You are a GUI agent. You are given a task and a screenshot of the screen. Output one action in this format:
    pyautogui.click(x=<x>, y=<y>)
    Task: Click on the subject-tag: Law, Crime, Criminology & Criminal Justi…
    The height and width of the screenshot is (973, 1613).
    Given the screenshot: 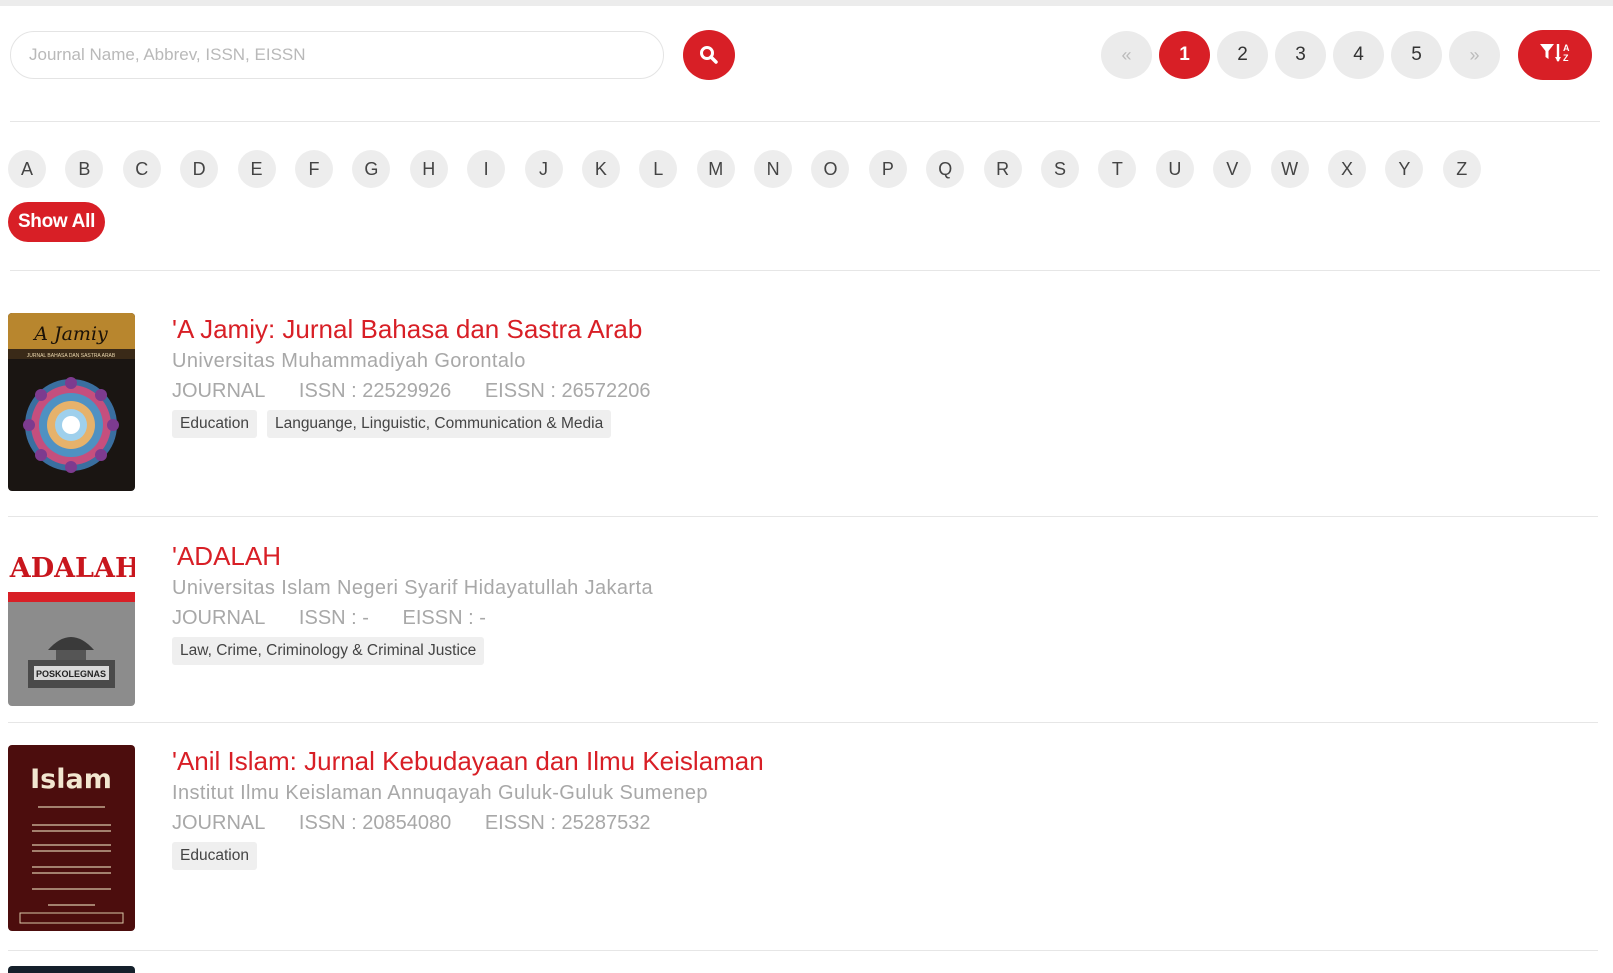 What is the action you would take?
    pyautogui.click(x=328, y=651)
    